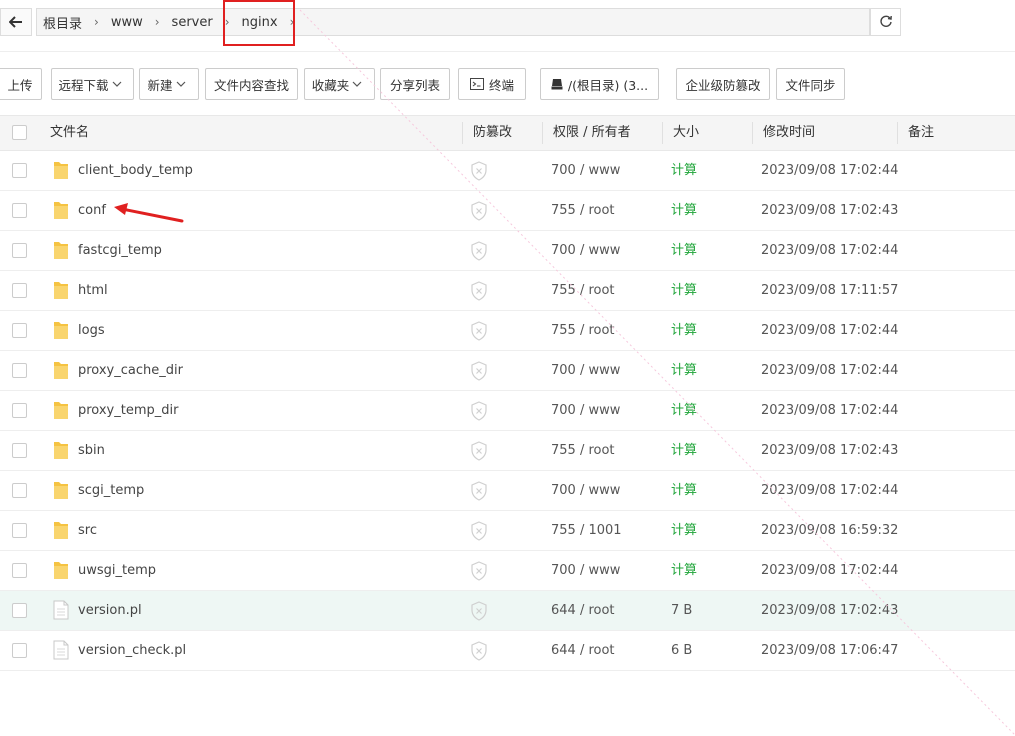 The width and height of the screenshot is (1015, 736). What do you see at coordinates (92, 84) in the screenshot?
I see `remote-download-button: 远程下载` at bounding box center [92, 84].